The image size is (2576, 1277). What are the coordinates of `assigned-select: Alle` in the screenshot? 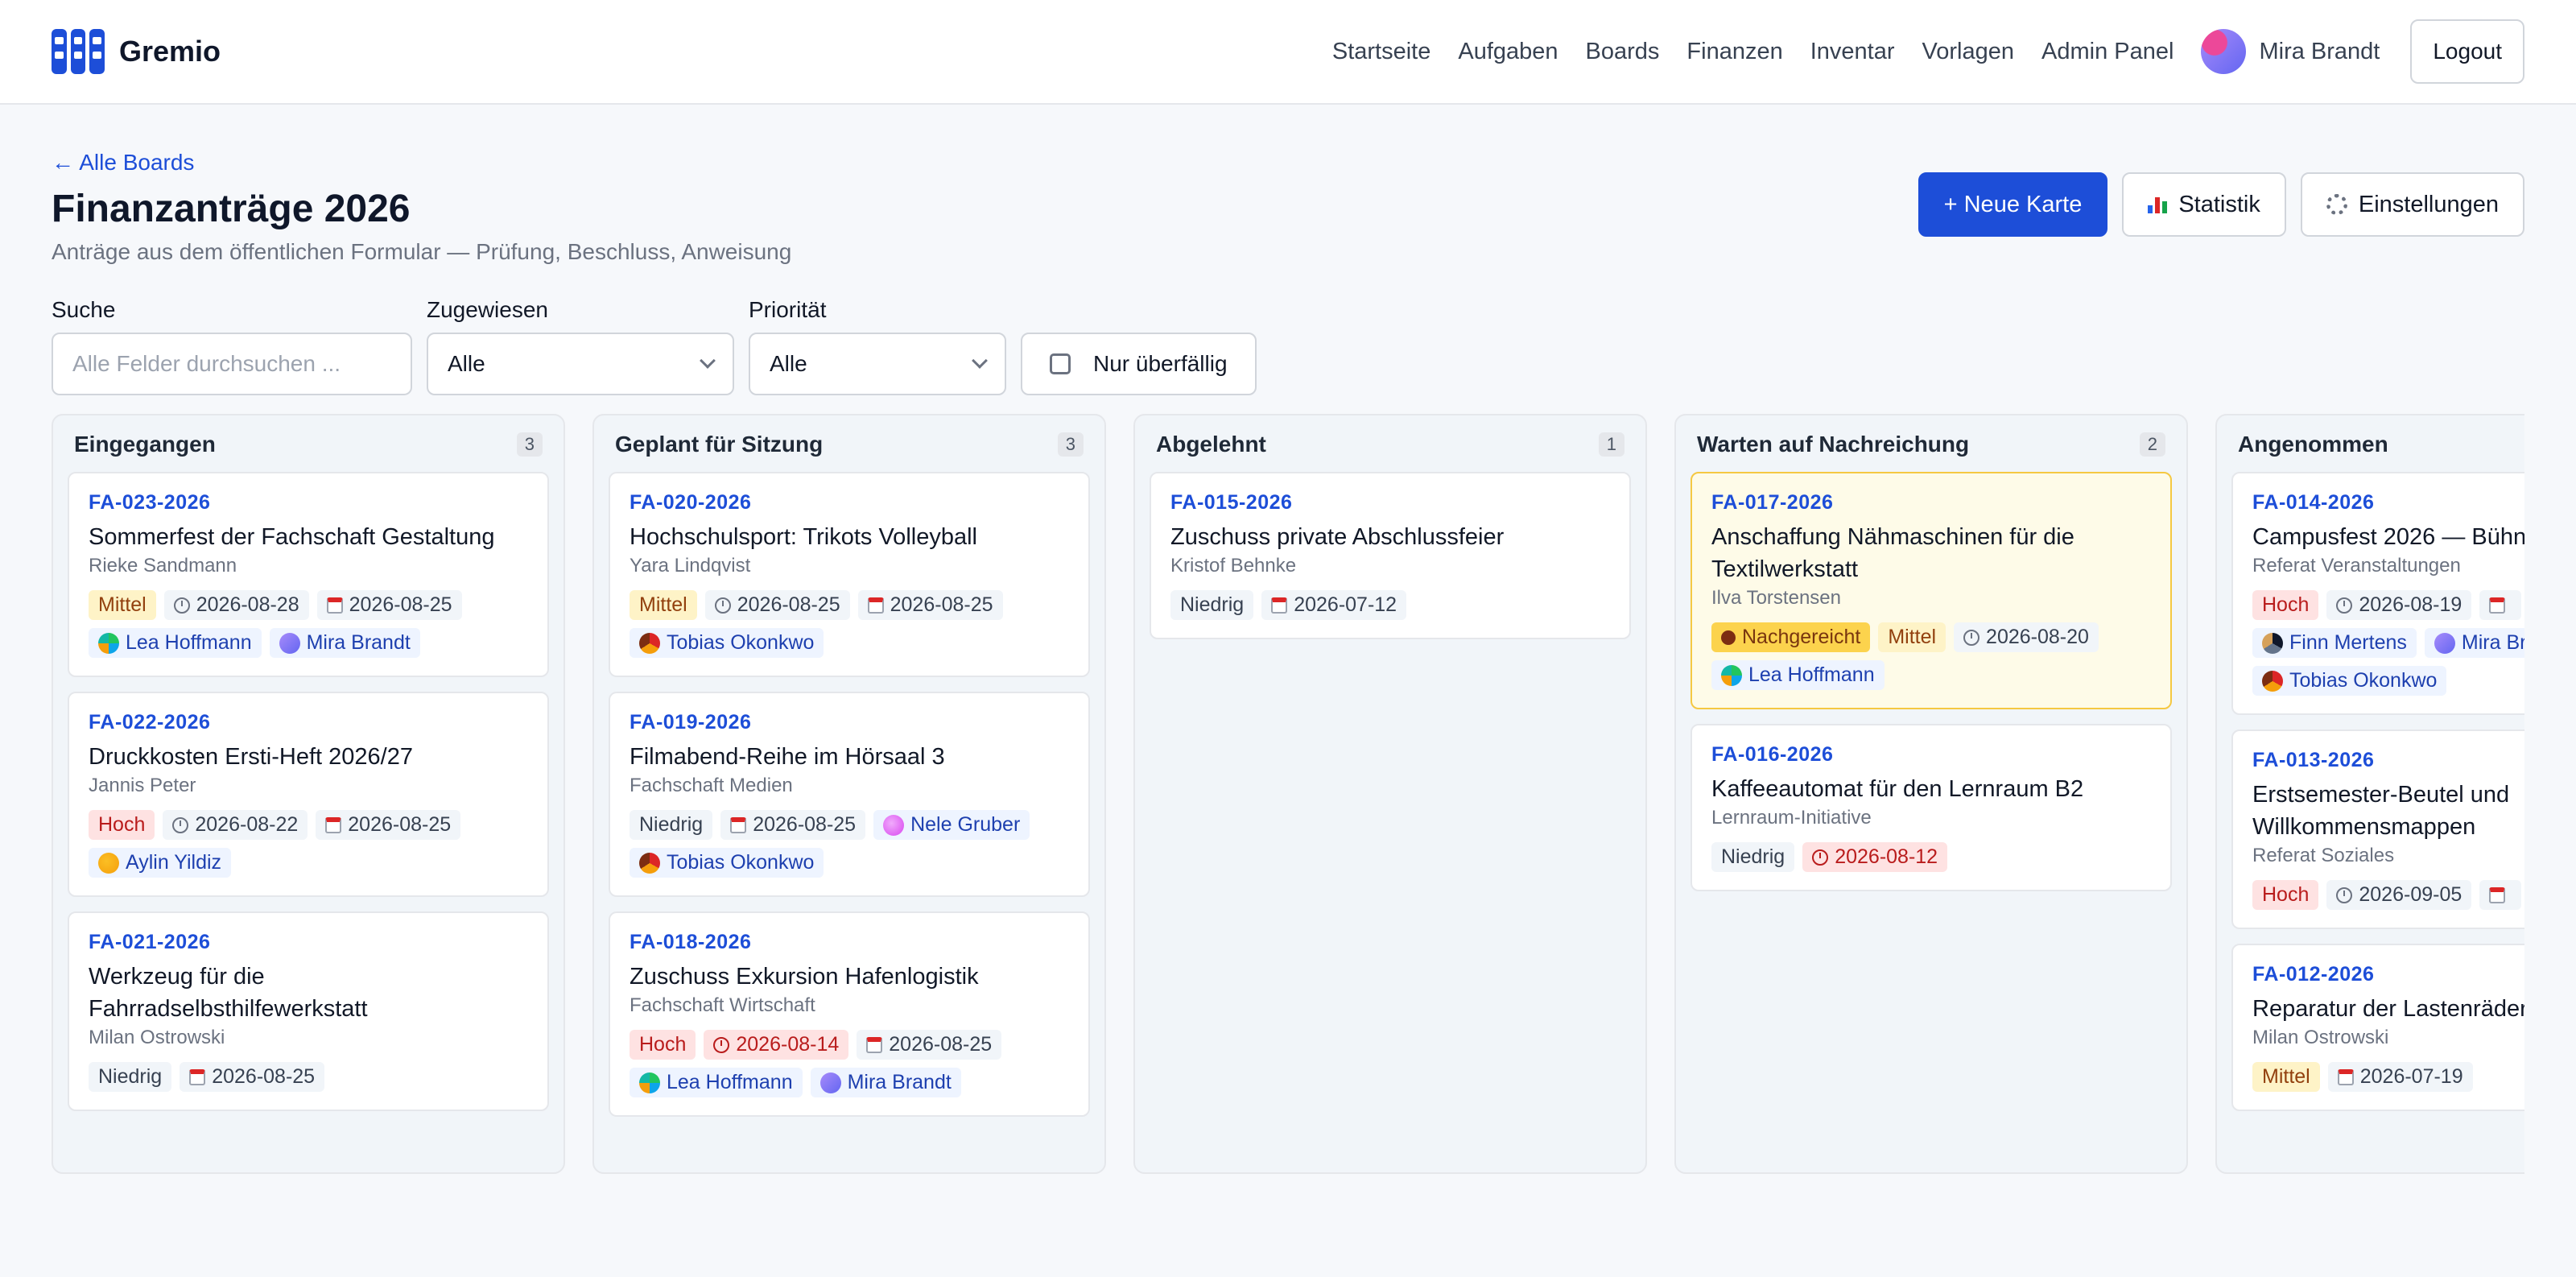 It's located at (580, 364).